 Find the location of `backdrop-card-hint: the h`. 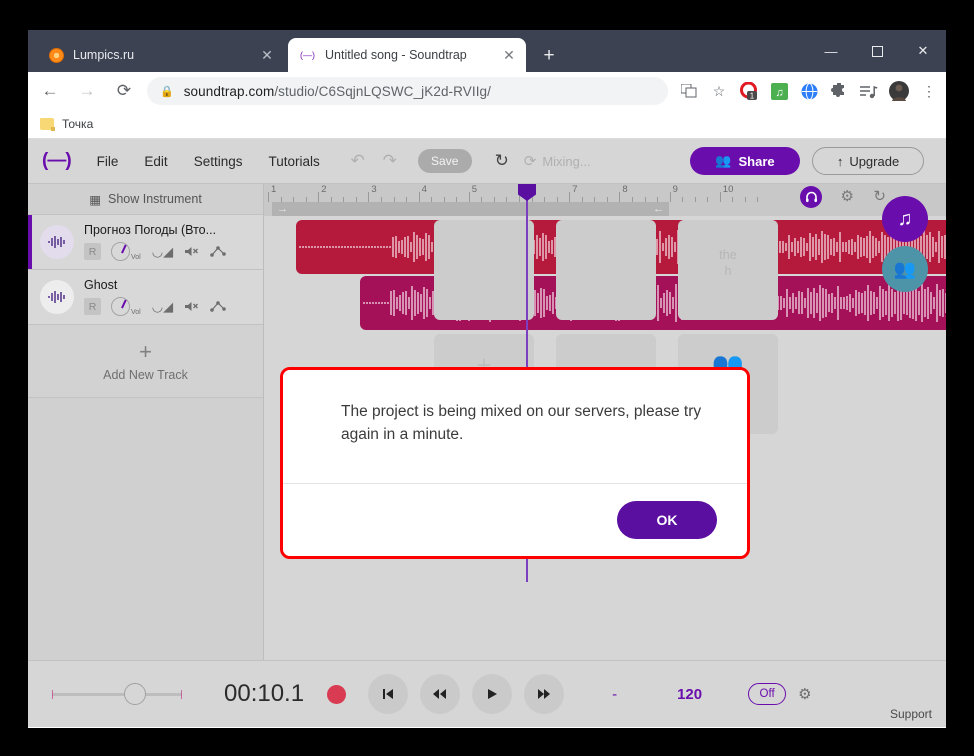

backdrop-card-hint: the h is located at coordinates (728, 270).